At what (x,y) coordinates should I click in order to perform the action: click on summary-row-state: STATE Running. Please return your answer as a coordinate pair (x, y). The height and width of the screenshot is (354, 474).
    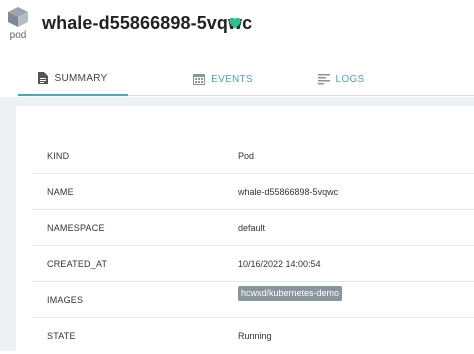
    Looking at the image, I should click on (253, 336).